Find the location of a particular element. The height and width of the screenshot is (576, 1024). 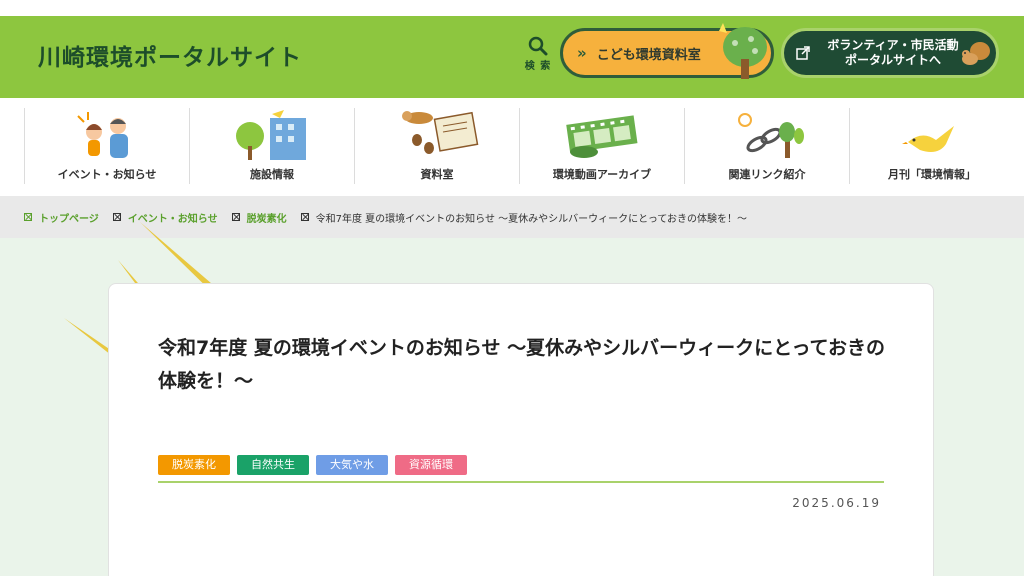

nav-label-library: 資料室 is located at coordinates (437, 174).